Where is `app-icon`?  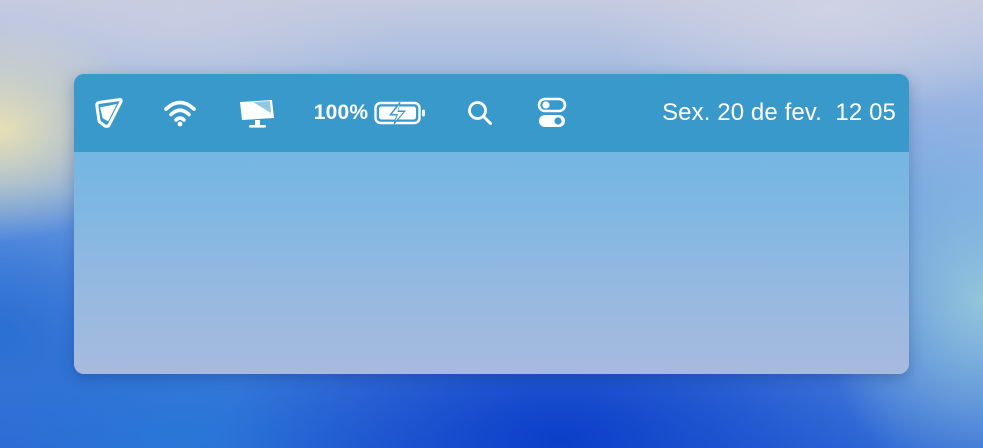
app-icon is located at coordinates (109, 113).